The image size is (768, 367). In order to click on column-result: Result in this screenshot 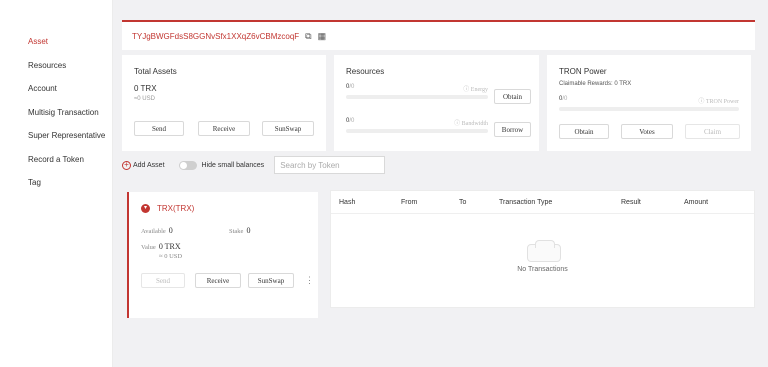, I will do `click(631, 202)`.